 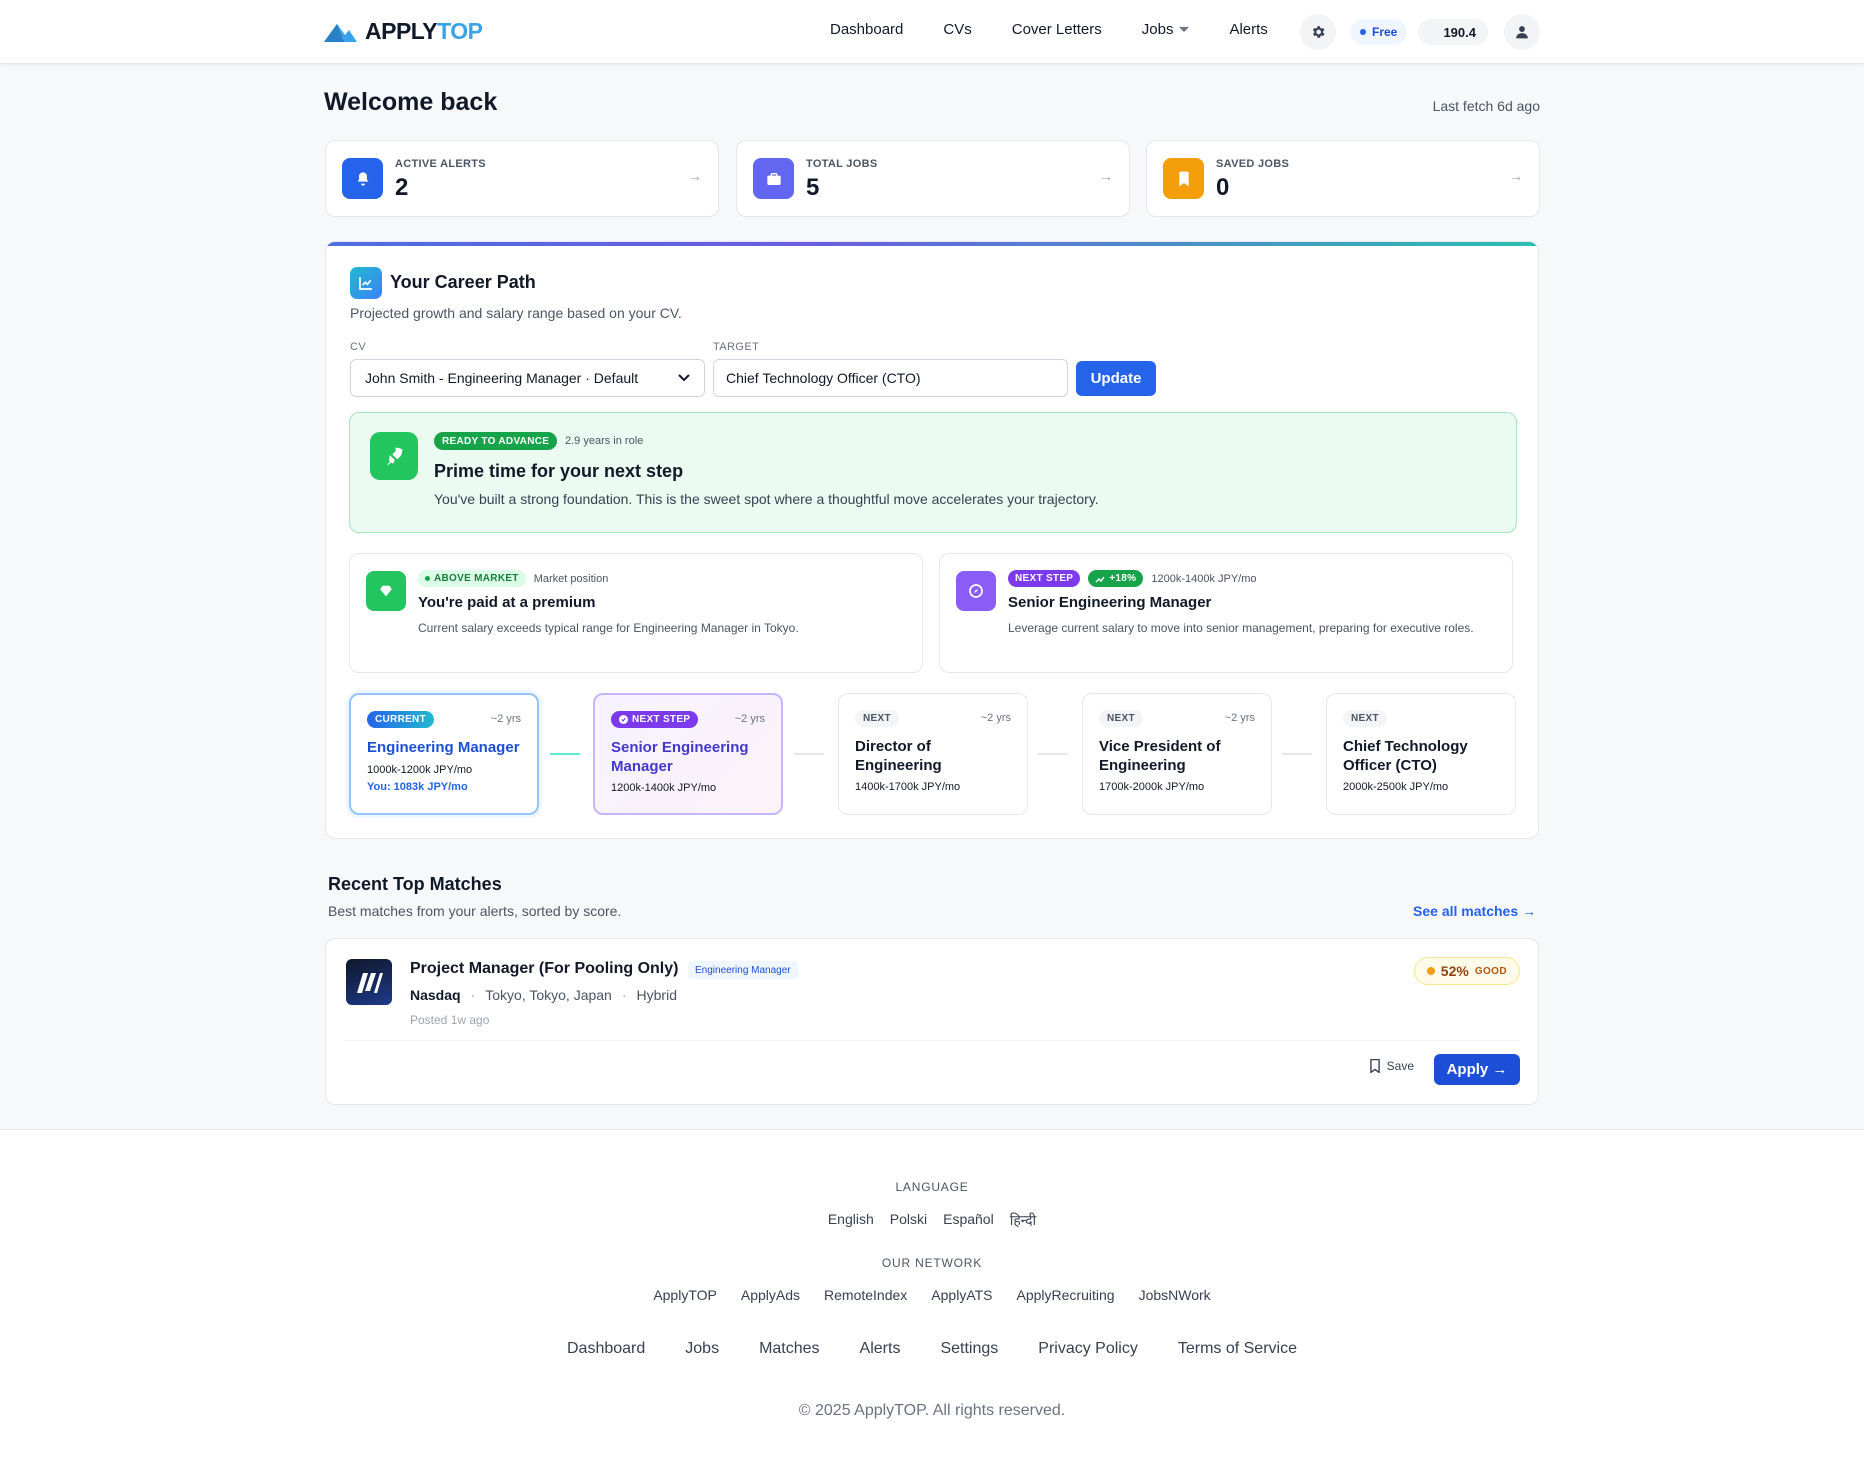 I want to click on career-path-title: Your Career Path, so click(x=463, y=282).